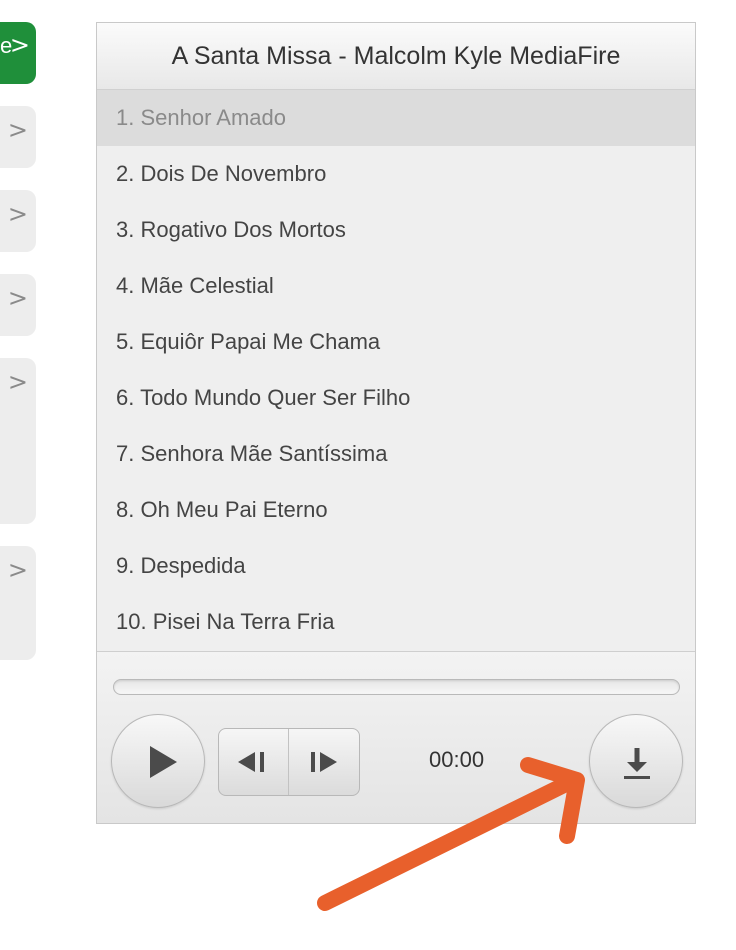 The width and height of the screenshot is (736, 950). Describe the element at coordinates (396, 286) in the screenshot. I see `playlist-item: 4. Mãe Celestial` at that location.